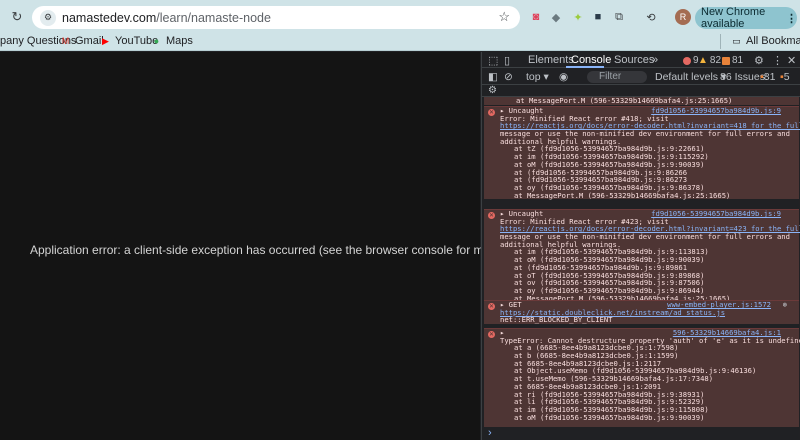 The image size is (800, 440). I want to click on bookmarks-divider, so click(720, 41).